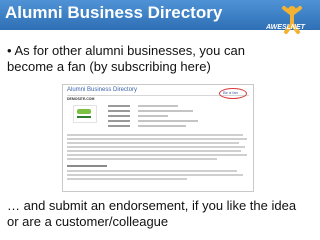 Image resolution: width=320 pixels, height=240 pixels. I want to click on aweslnet-logo: AWESLNET, so click(288, 21).